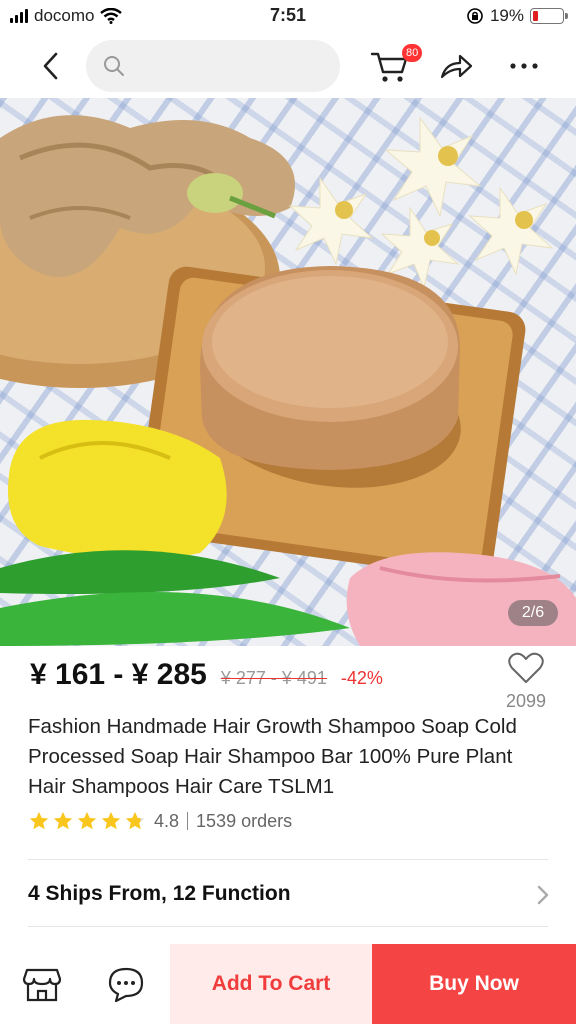 The width and height of the screenshot is (576, 1024). What do you see at coordinates (126, 984) in the screenshot?
I see `chat-icon` at bounding box center [126, 984].